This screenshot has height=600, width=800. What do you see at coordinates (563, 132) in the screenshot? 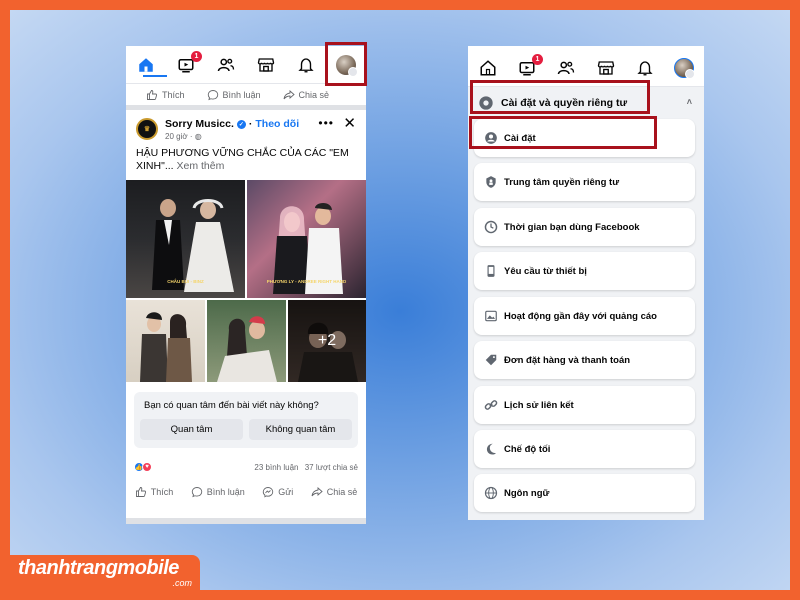
I see `highlight-settings-box` at bounding box center [563, 132].